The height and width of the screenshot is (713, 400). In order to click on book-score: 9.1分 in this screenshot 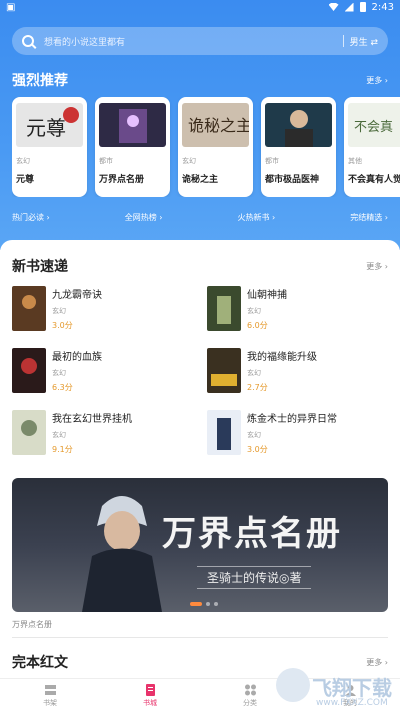, I will do `click(62, 449)`.